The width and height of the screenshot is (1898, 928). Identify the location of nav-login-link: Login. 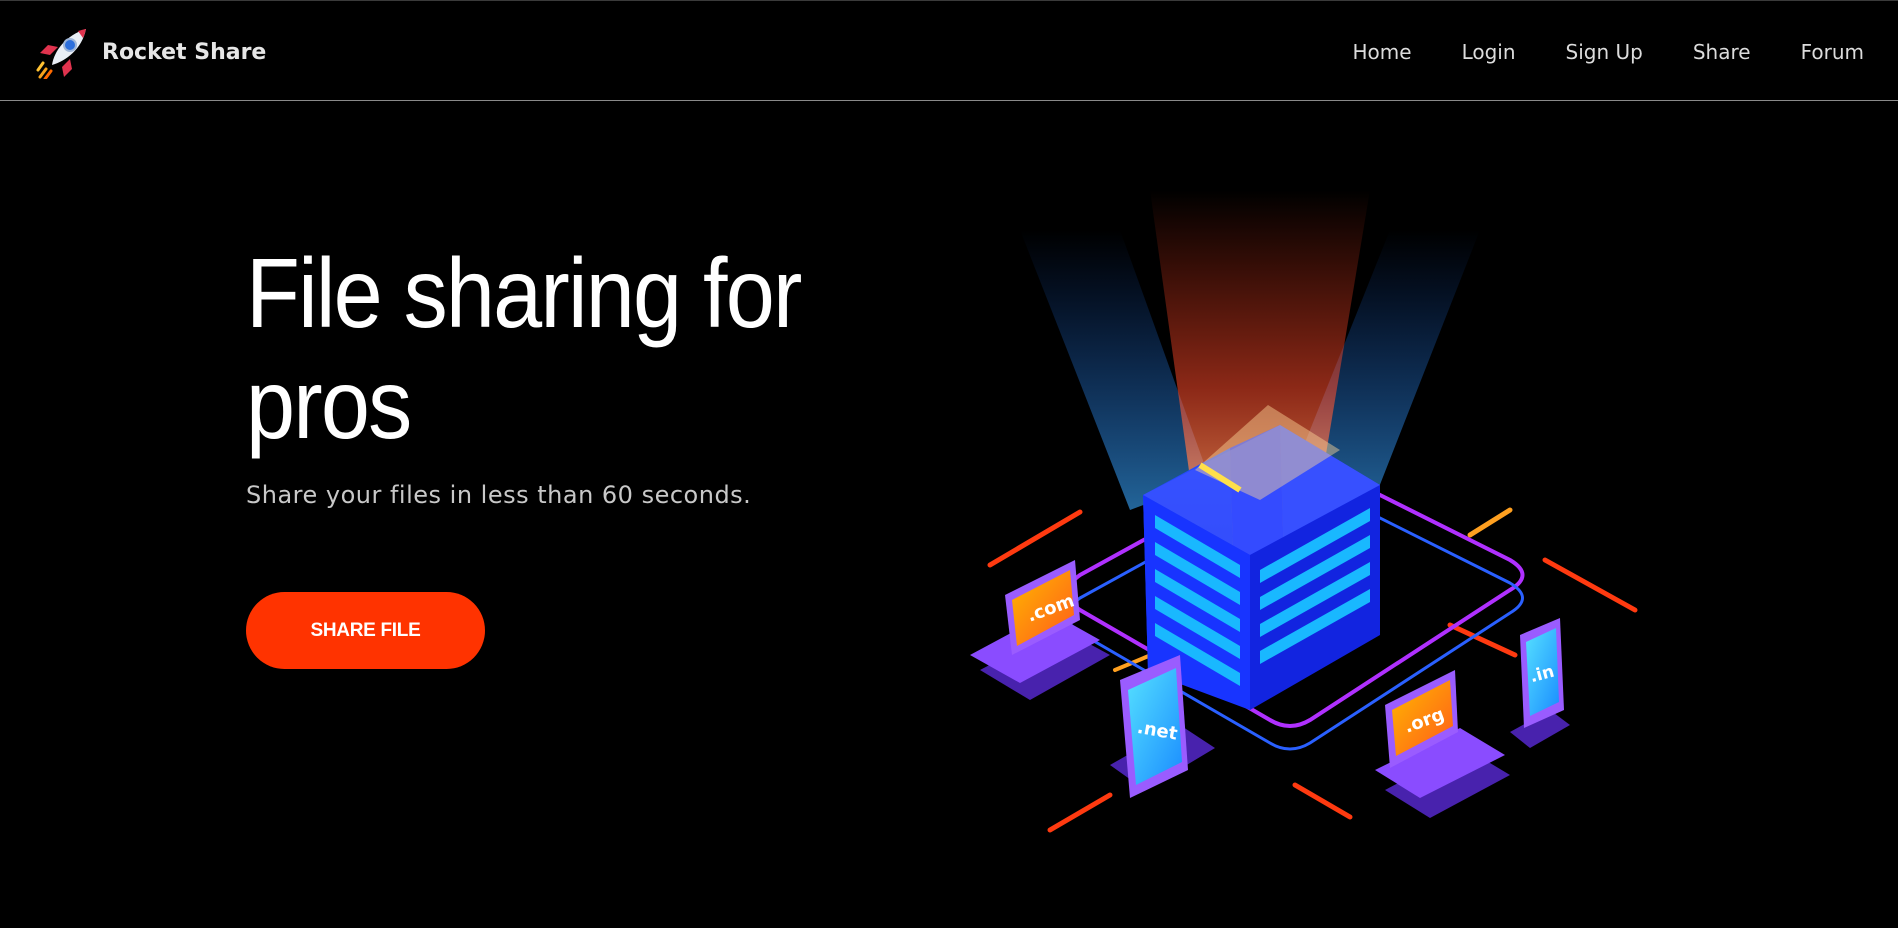
(1489, 52).